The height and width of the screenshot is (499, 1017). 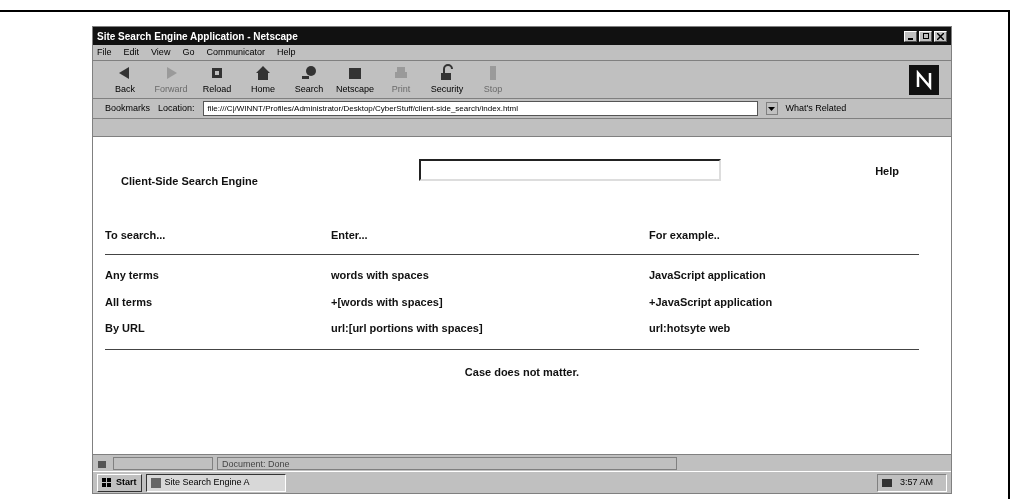 What do you see at coordinates (215, 482) in the screenshot?
I see `taskbar-button: Site Search Engine A` at bounding box center [215, 482].